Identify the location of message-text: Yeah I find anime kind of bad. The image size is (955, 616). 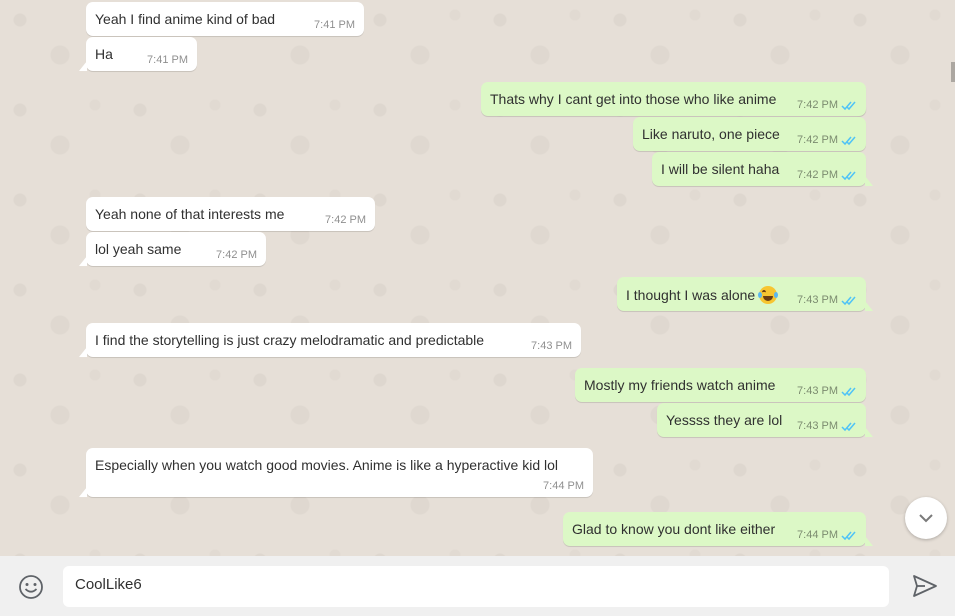
(185, 19).